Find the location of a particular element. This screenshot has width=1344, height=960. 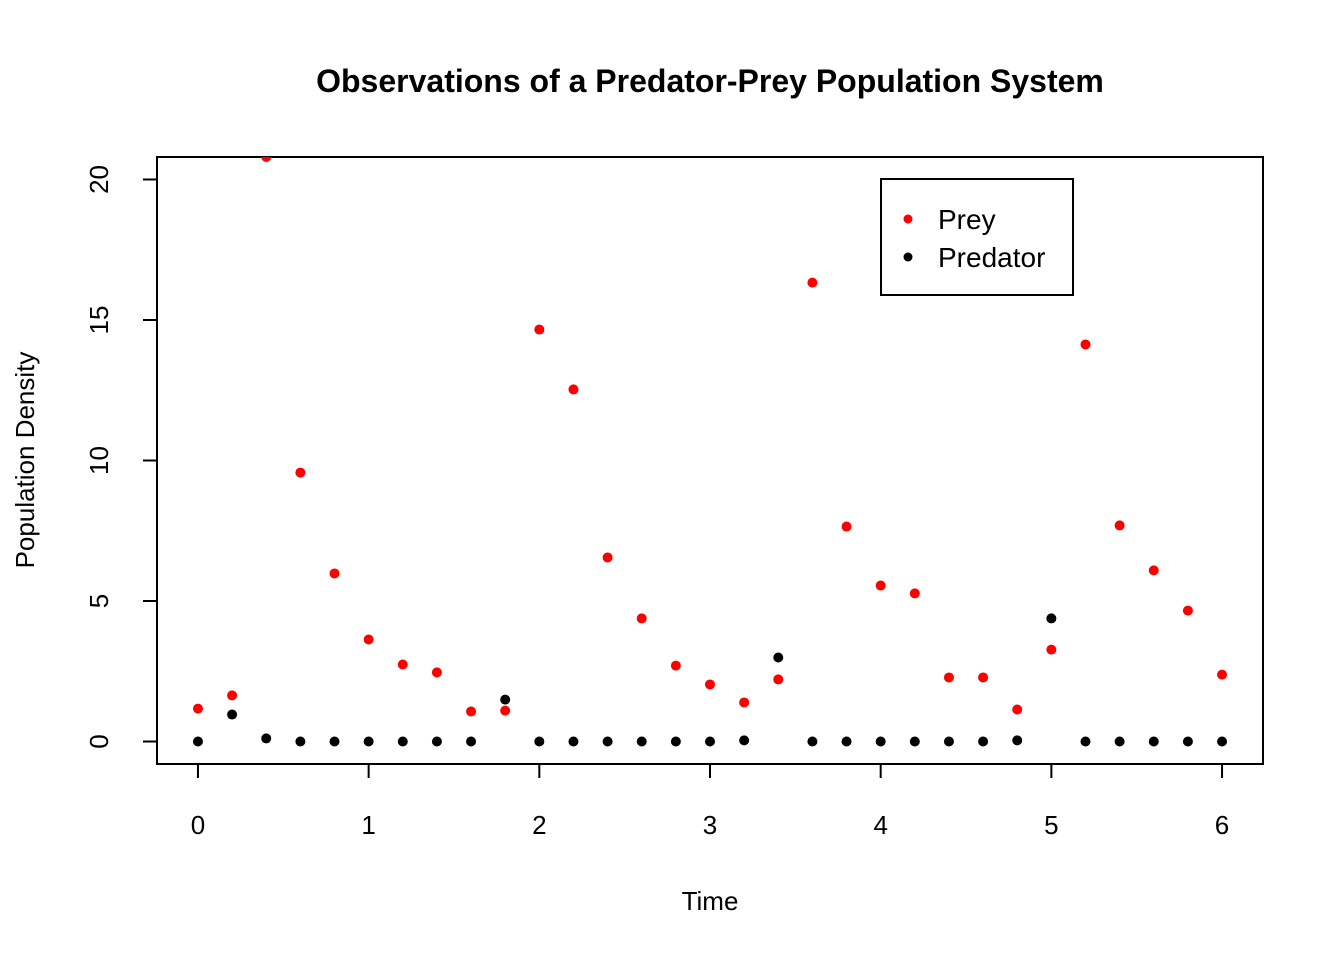

x-tick-label: 0 is located at coordinates (198, 825).